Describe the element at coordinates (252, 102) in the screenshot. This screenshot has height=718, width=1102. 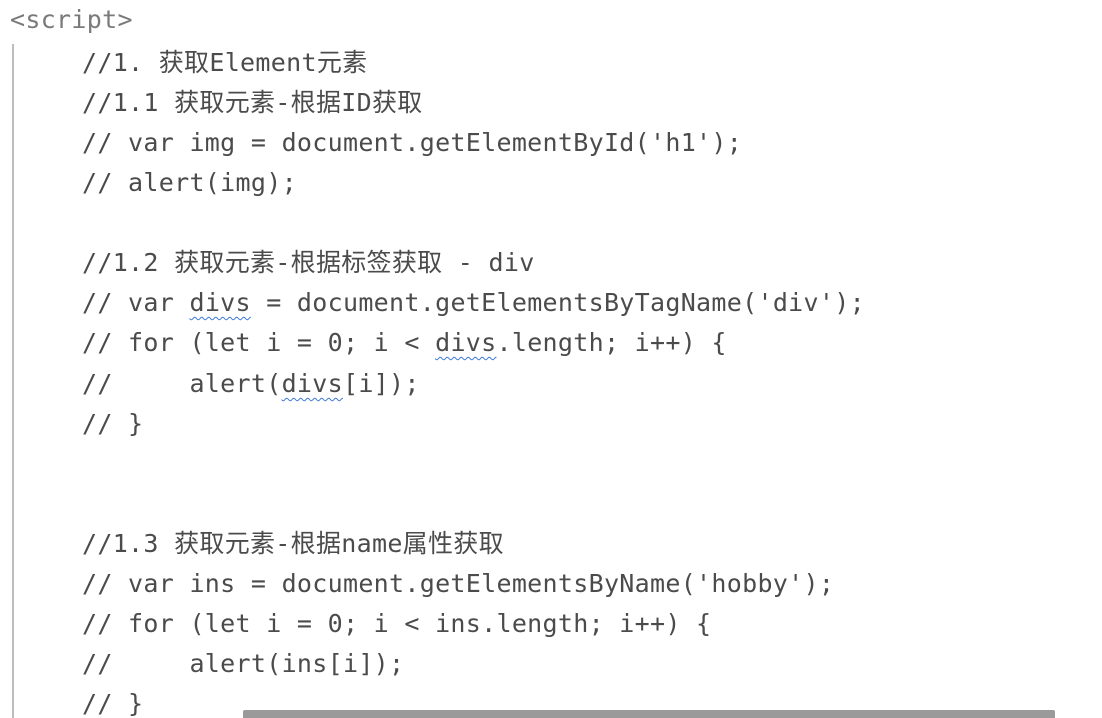
I see `code-line-2: //1.1 获取元素-根据ID获取` at that location.